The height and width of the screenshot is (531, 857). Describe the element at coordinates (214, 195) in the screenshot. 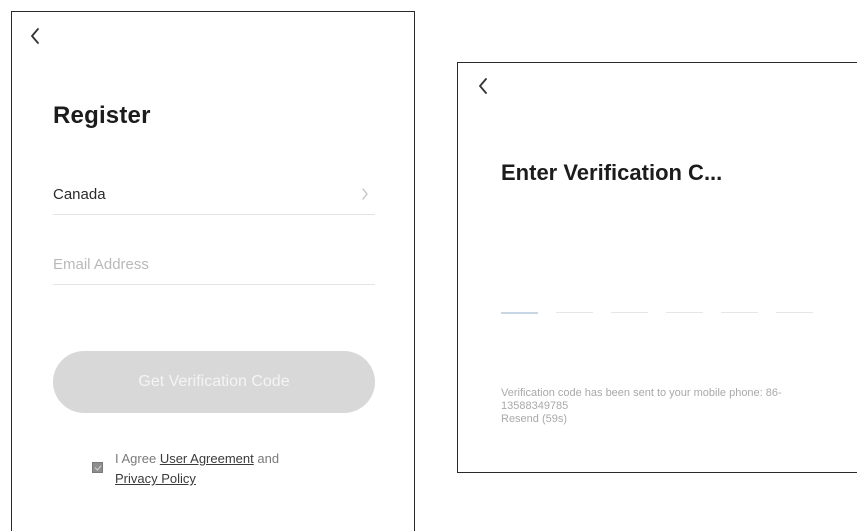

I see `country-selector: Canada` at that location.